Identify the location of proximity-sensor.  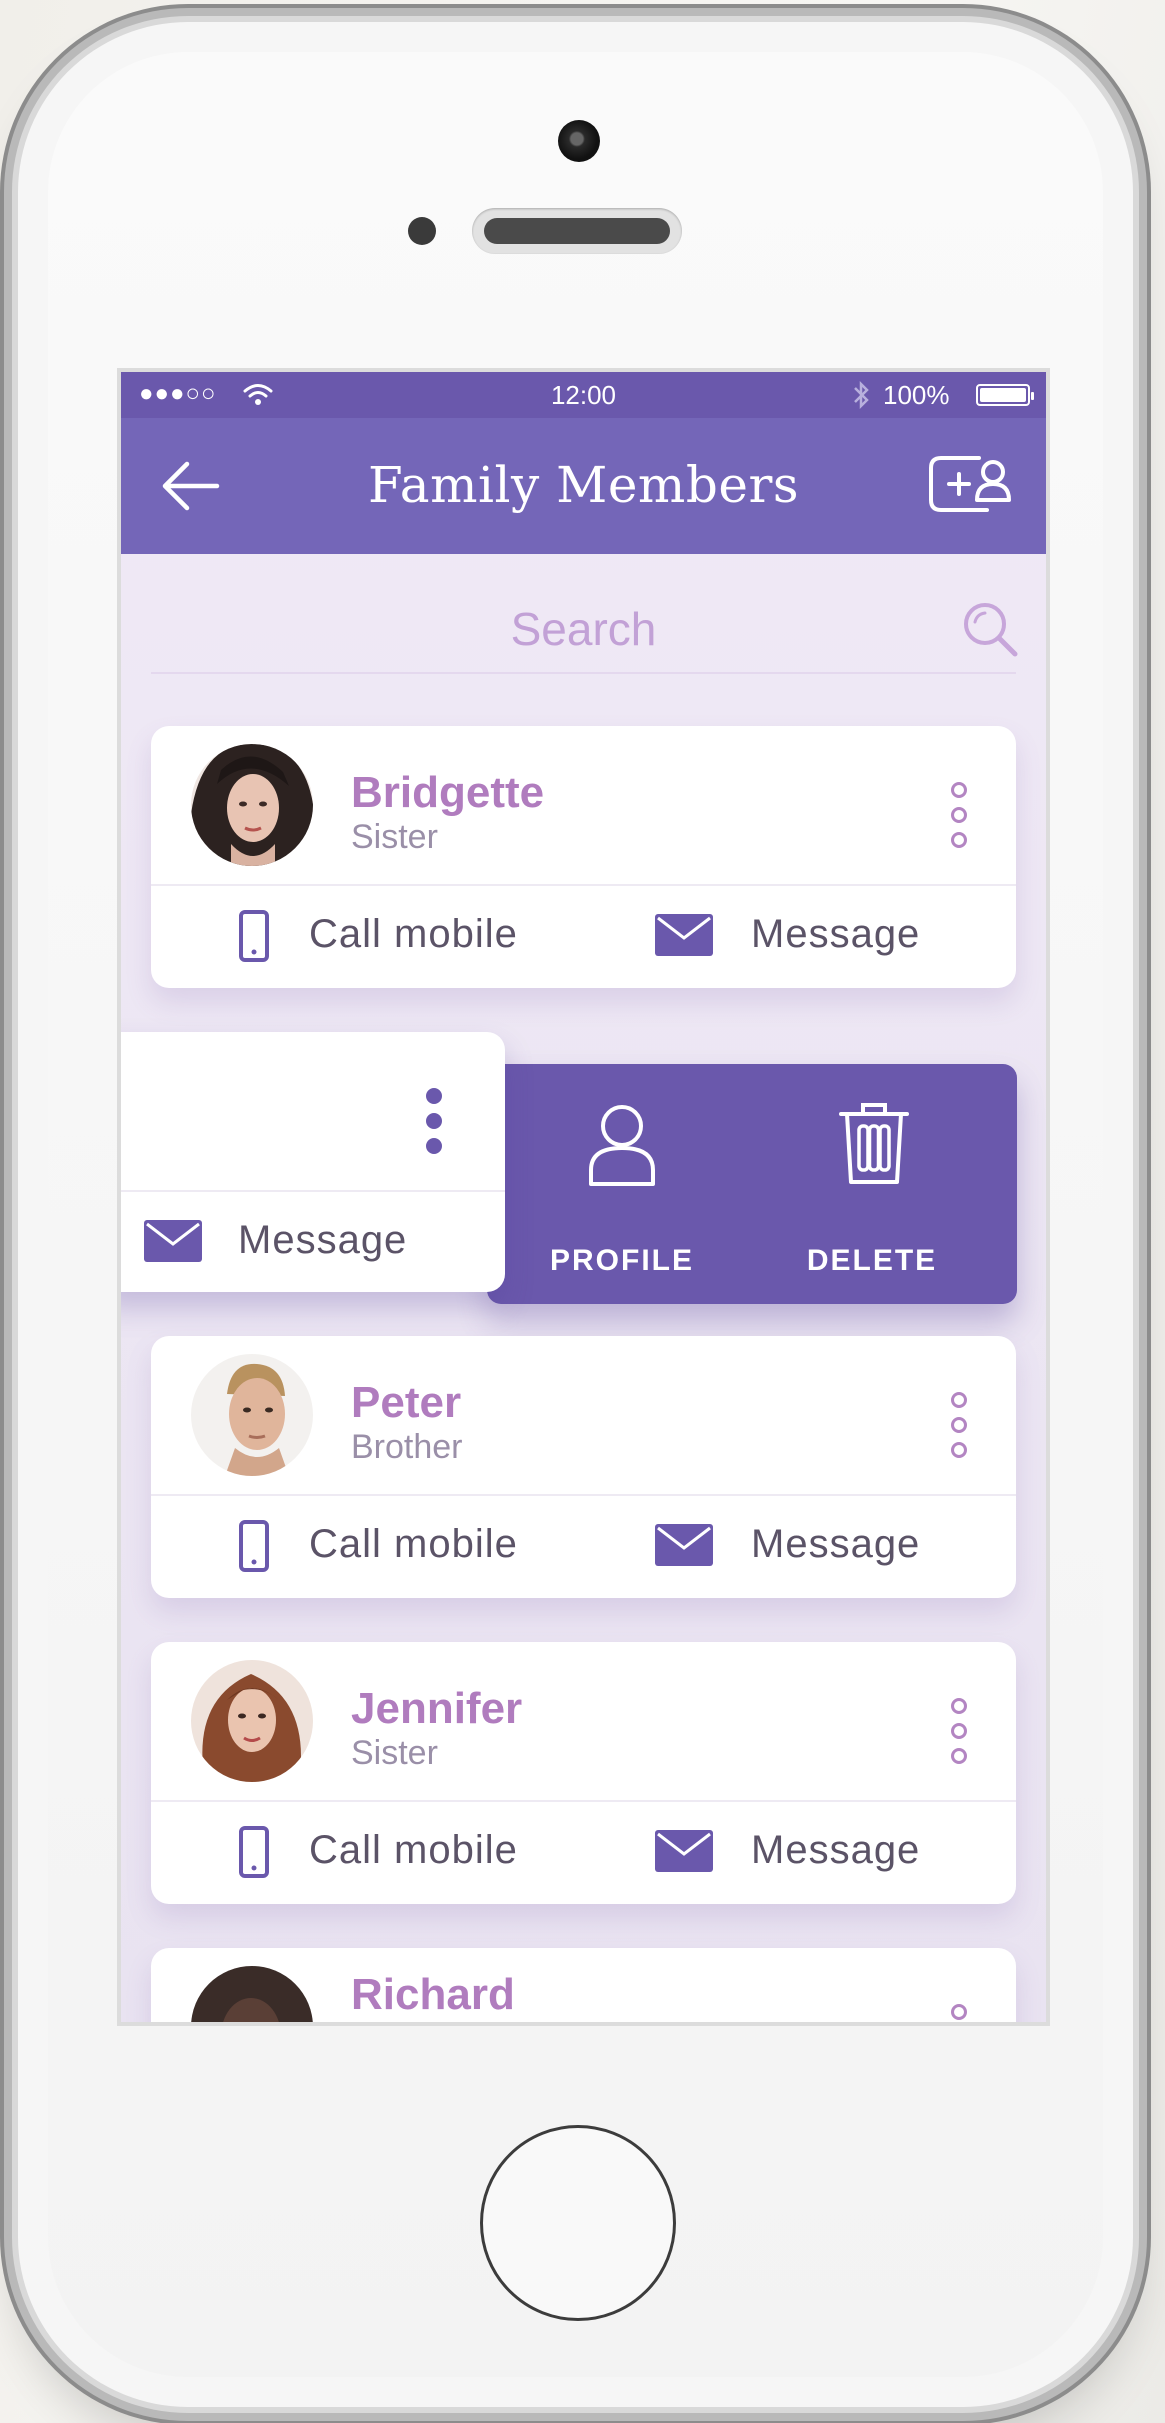
(422, 231).